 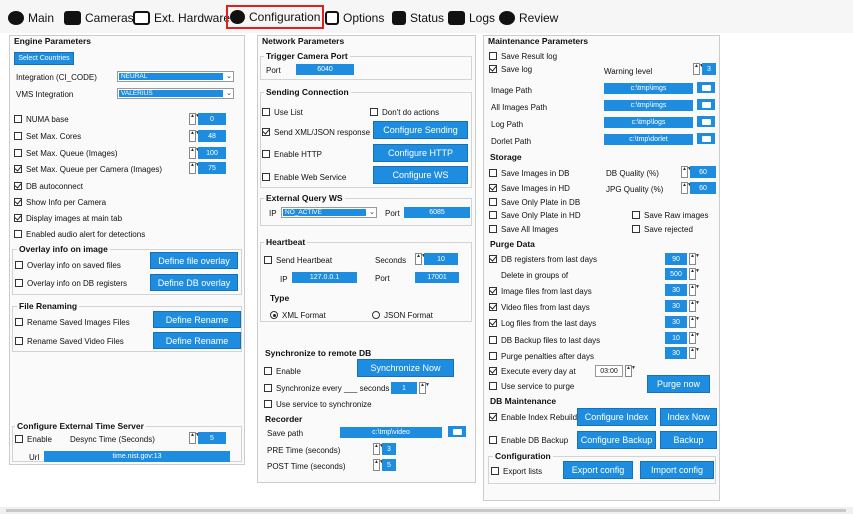 I want to click on overlay-db-checkbox: Overlay info on DB registers, so click(x=71, y=283).